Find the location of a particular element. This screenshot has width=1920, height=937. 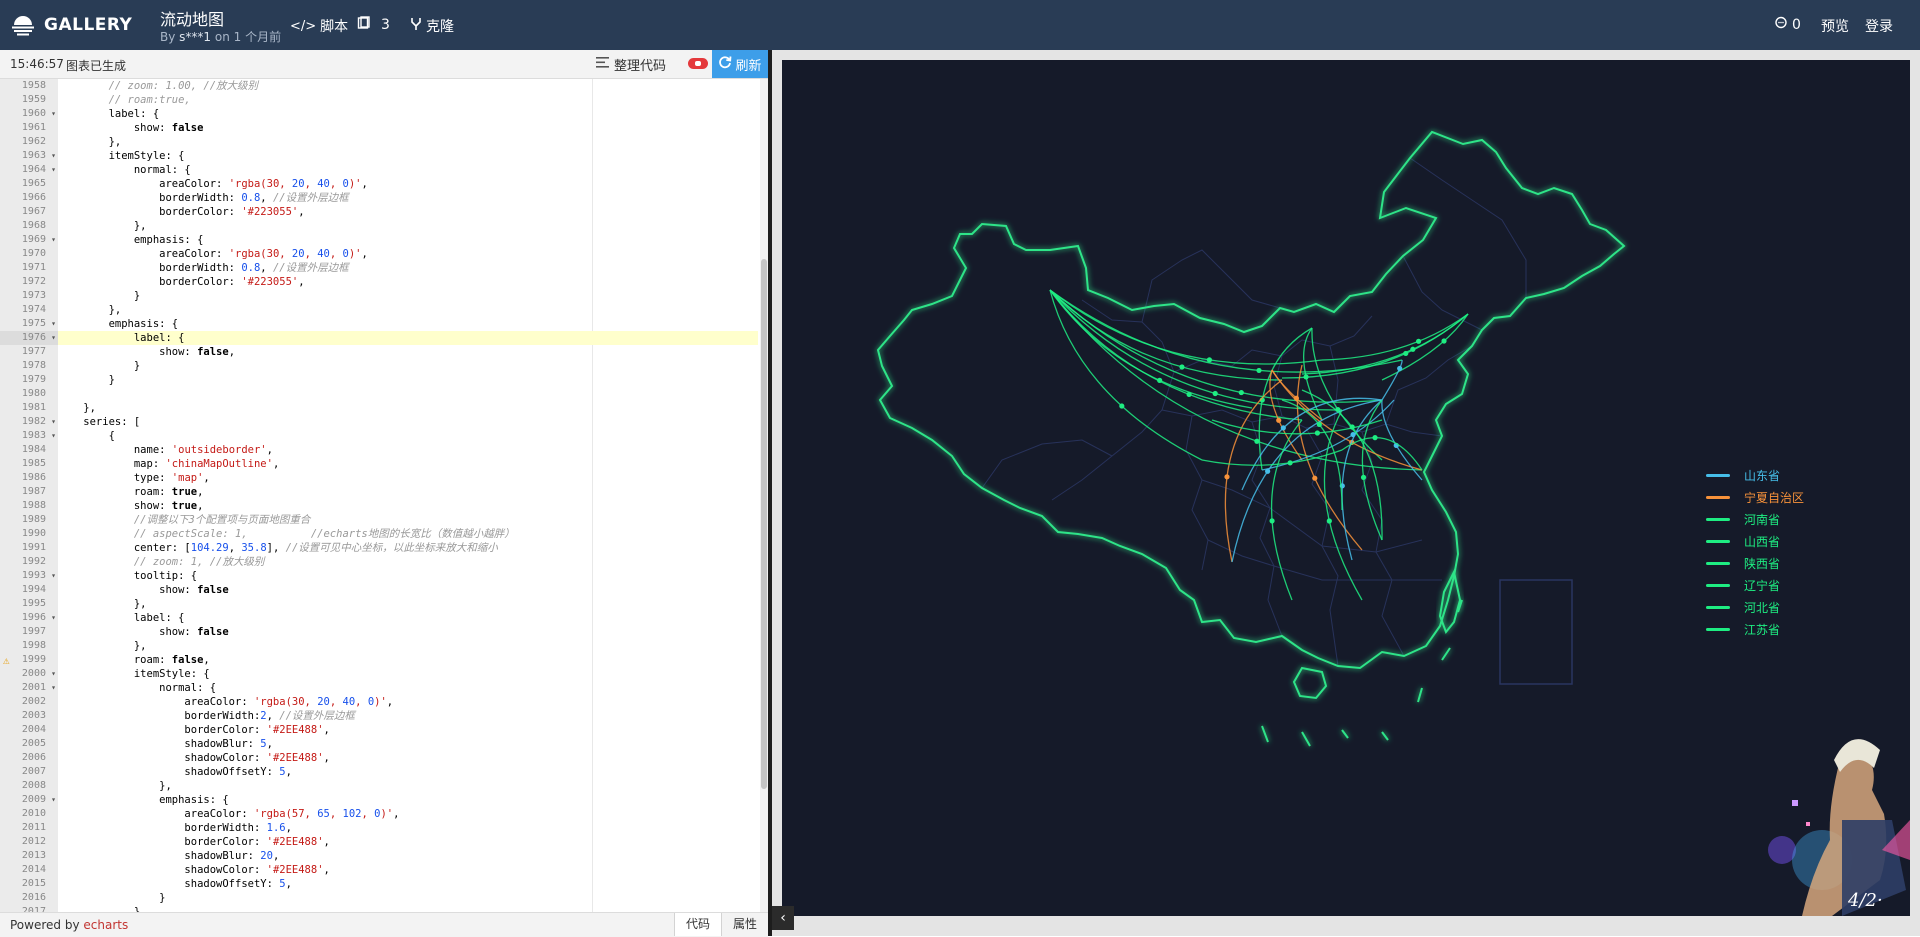

code-line: // roam:true, is located at coordinates (408, 100).